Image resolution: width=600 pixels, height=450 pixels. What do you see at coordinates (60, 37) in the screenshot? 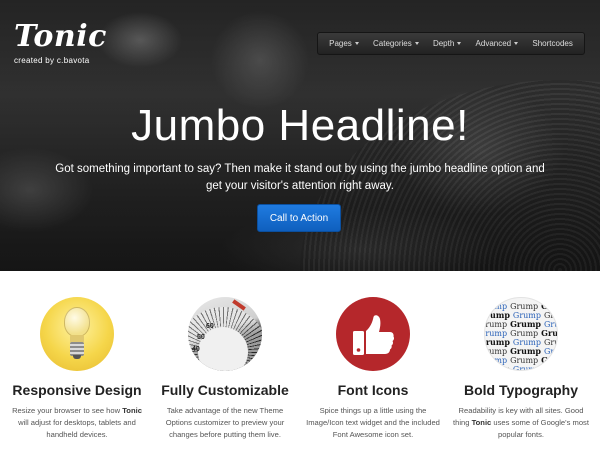
I see `logo-text: Tonic` at bounding box center [60, 37].